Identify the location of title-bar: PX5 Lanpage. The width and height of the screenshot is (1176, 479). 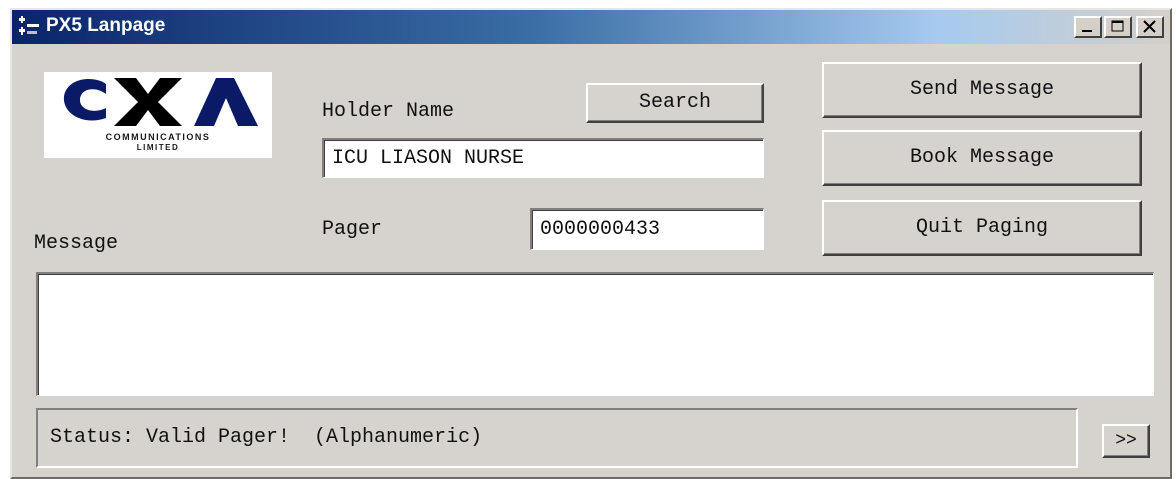
(591, 27).